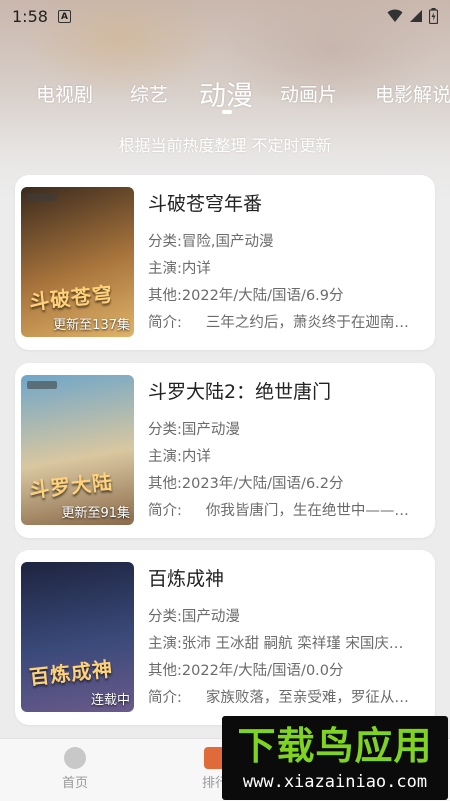  Describe the element at coordinates (77, 637) in the screenshot. I see `poster-image: 百炼成神 连载中` at that location.